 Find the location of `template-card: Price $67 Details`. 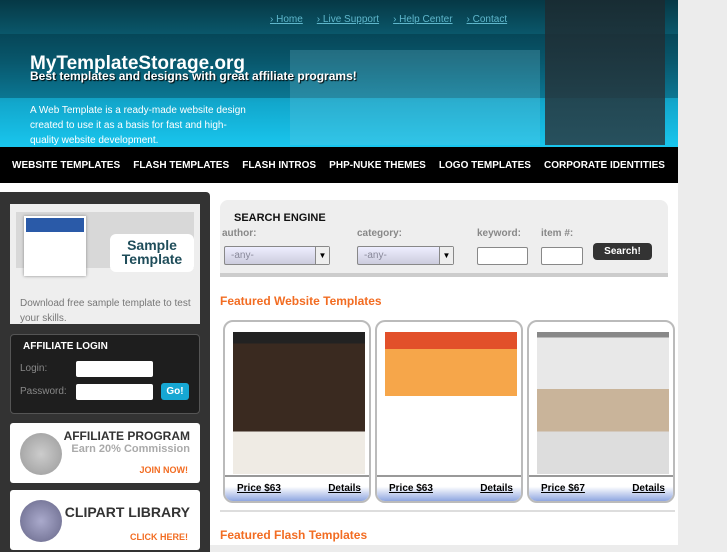

template-card: Price $67 Details is located at coordinates (601, 411).